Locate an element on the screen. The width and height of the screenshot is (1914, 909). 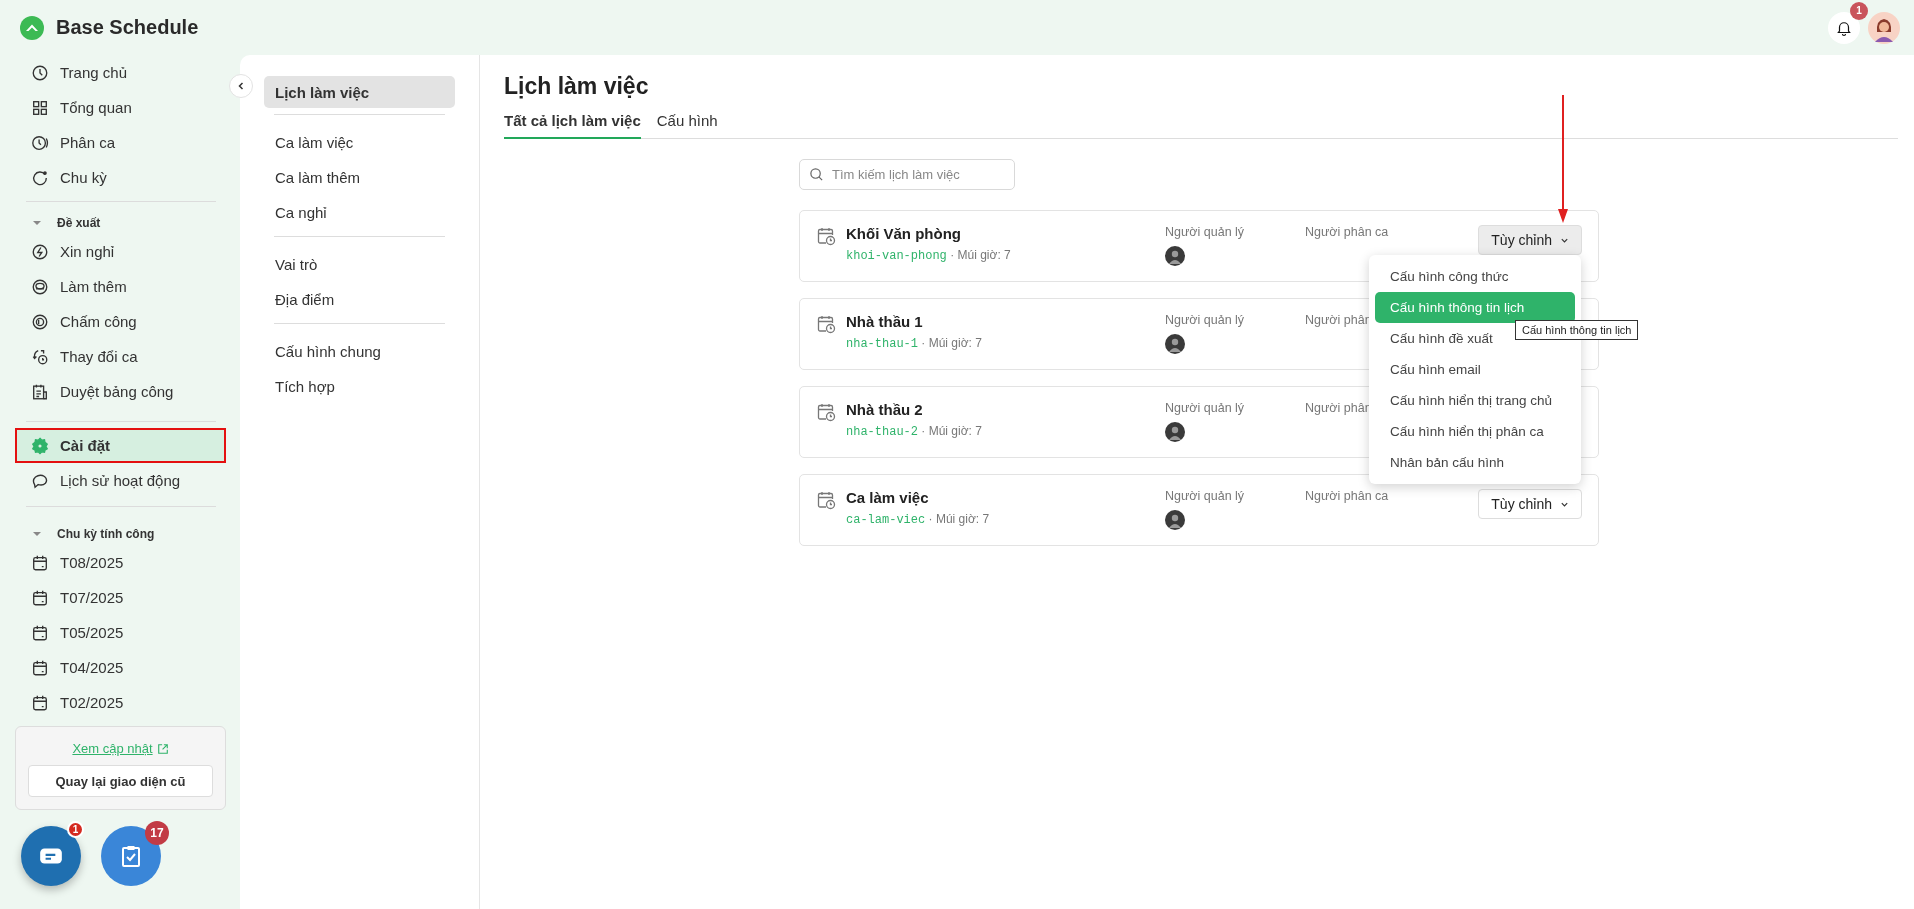
settings-menu-item: Lịch làm việc is located at coordinates (359, 92).